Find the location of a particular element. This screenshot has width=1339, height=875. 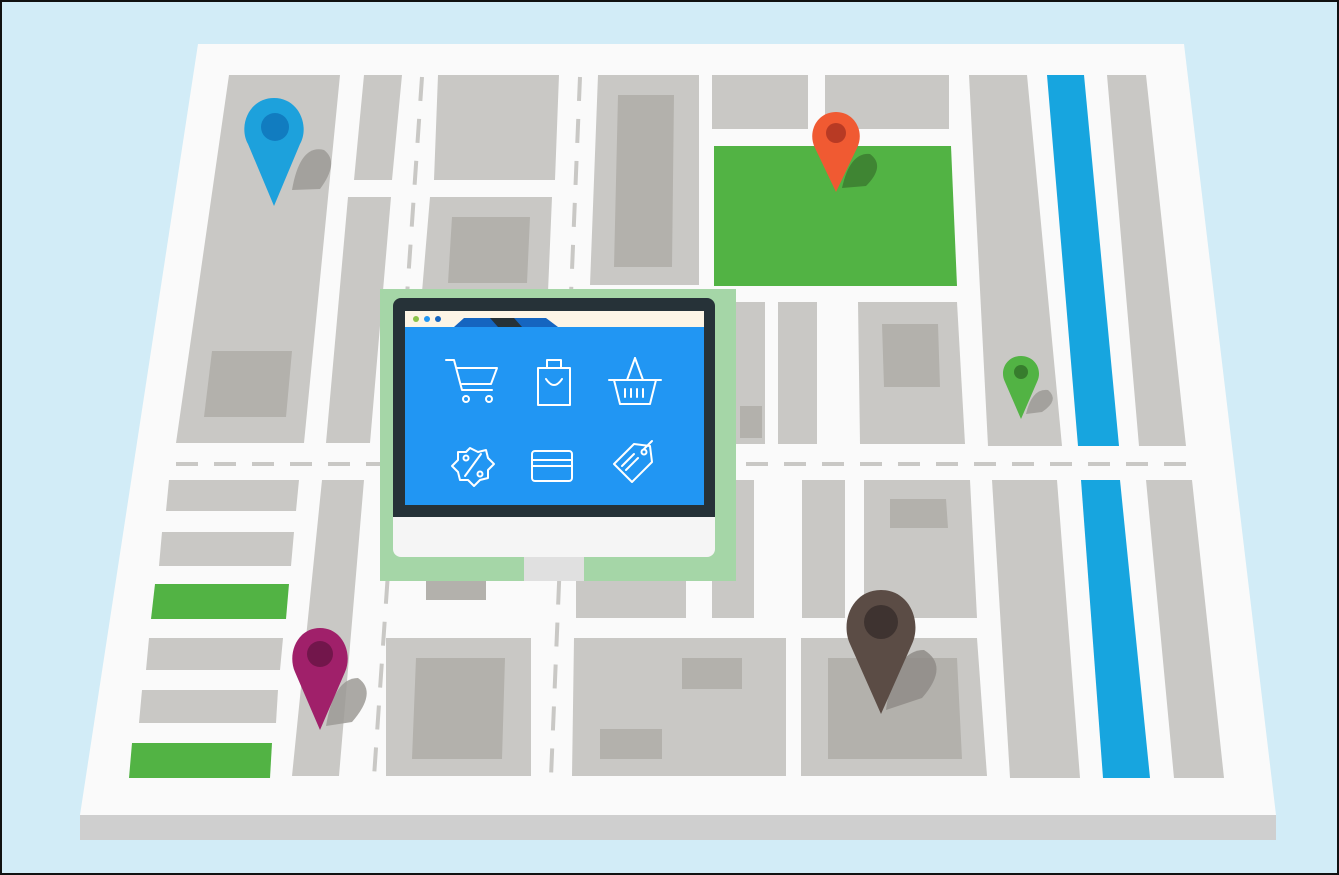

browser-dot-blue is located at coordinates (427, 319).